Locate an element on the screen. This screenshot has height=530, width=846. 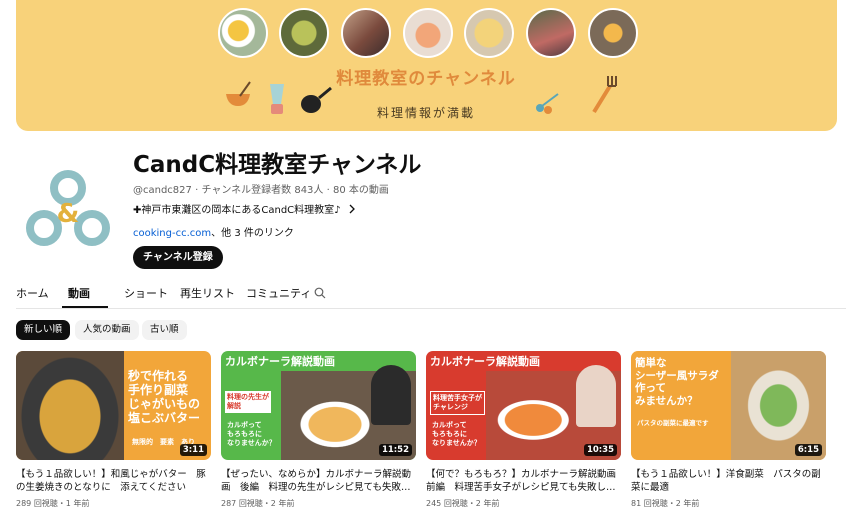
channel-avatar: & is located at coordinates (68, 210).